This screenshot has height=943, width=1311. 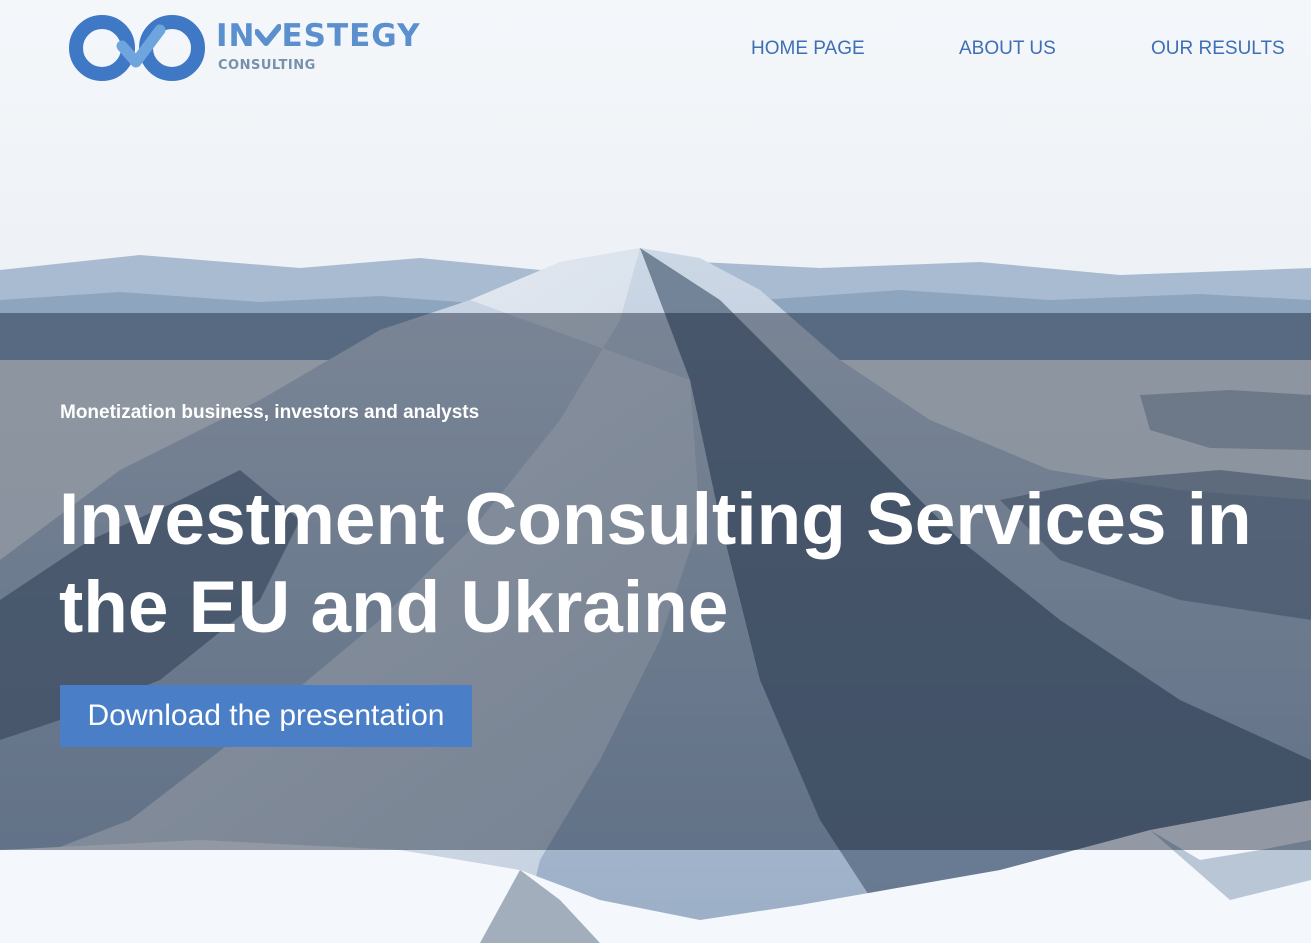 I want to click on download-presentation-button: Download the presentation, so click(x=266, y=716).